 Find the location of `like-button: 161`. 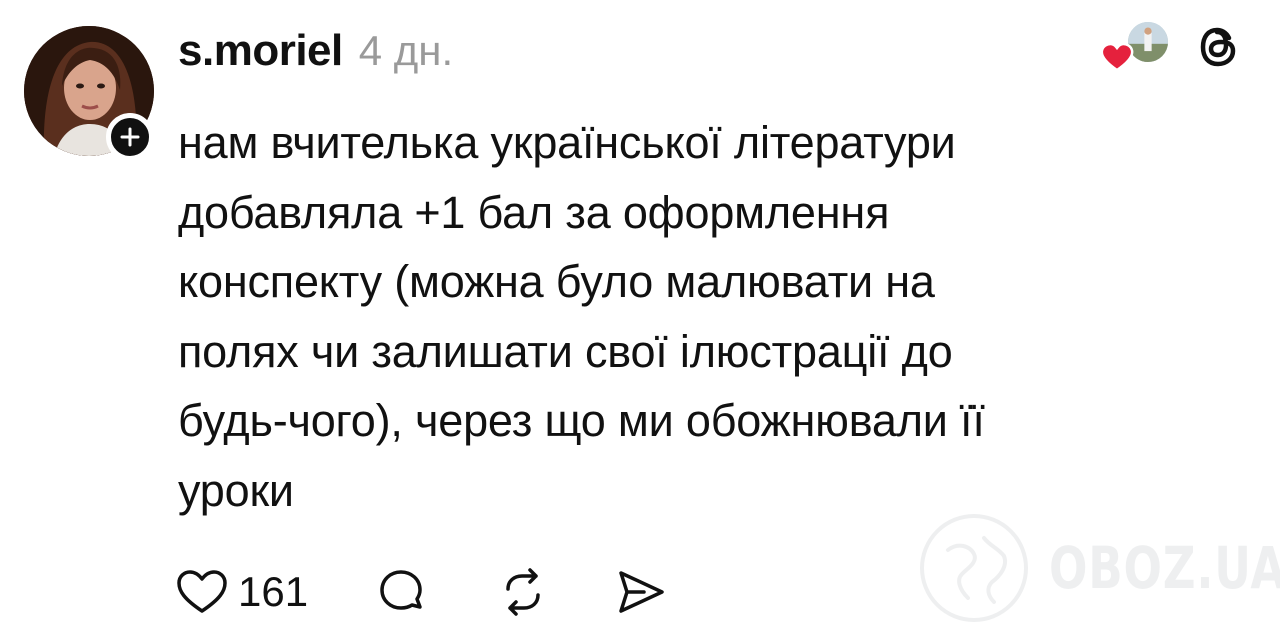

like-button: 161 is located at coordinates (242, 592).